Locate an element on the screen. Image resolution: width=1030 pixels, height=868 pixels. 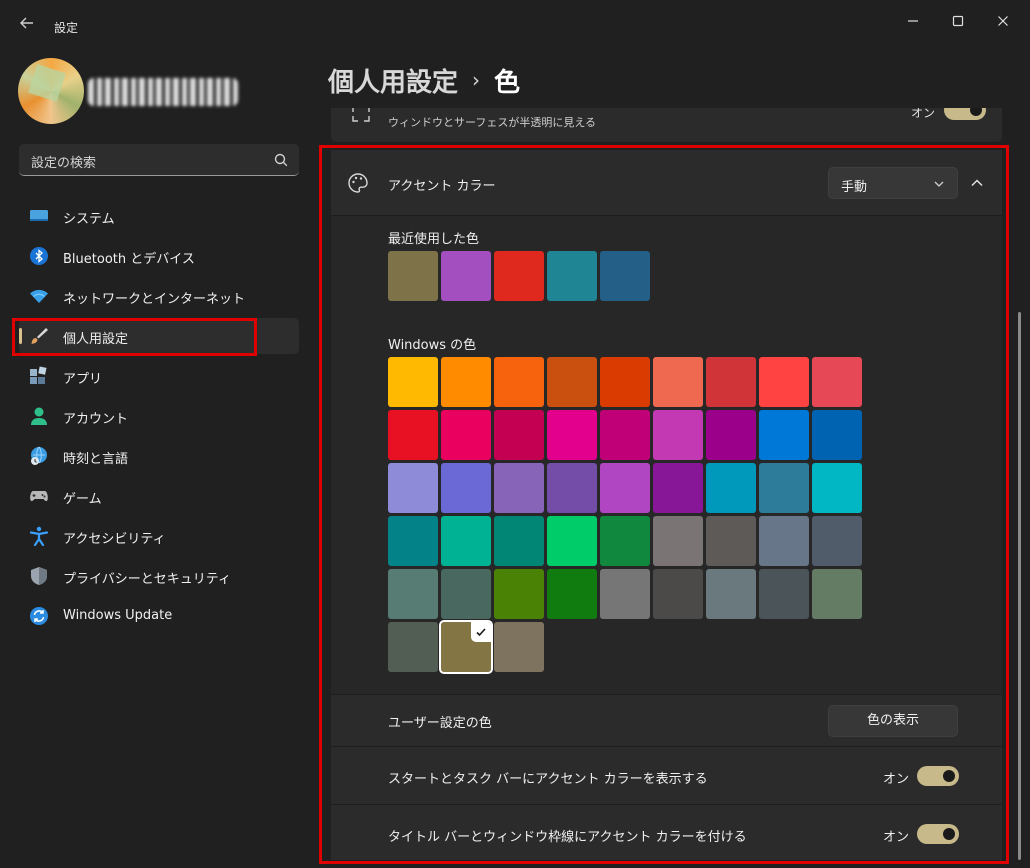
breadcrumb-parent: 個人用設定 is located at coordinates (393, 80).